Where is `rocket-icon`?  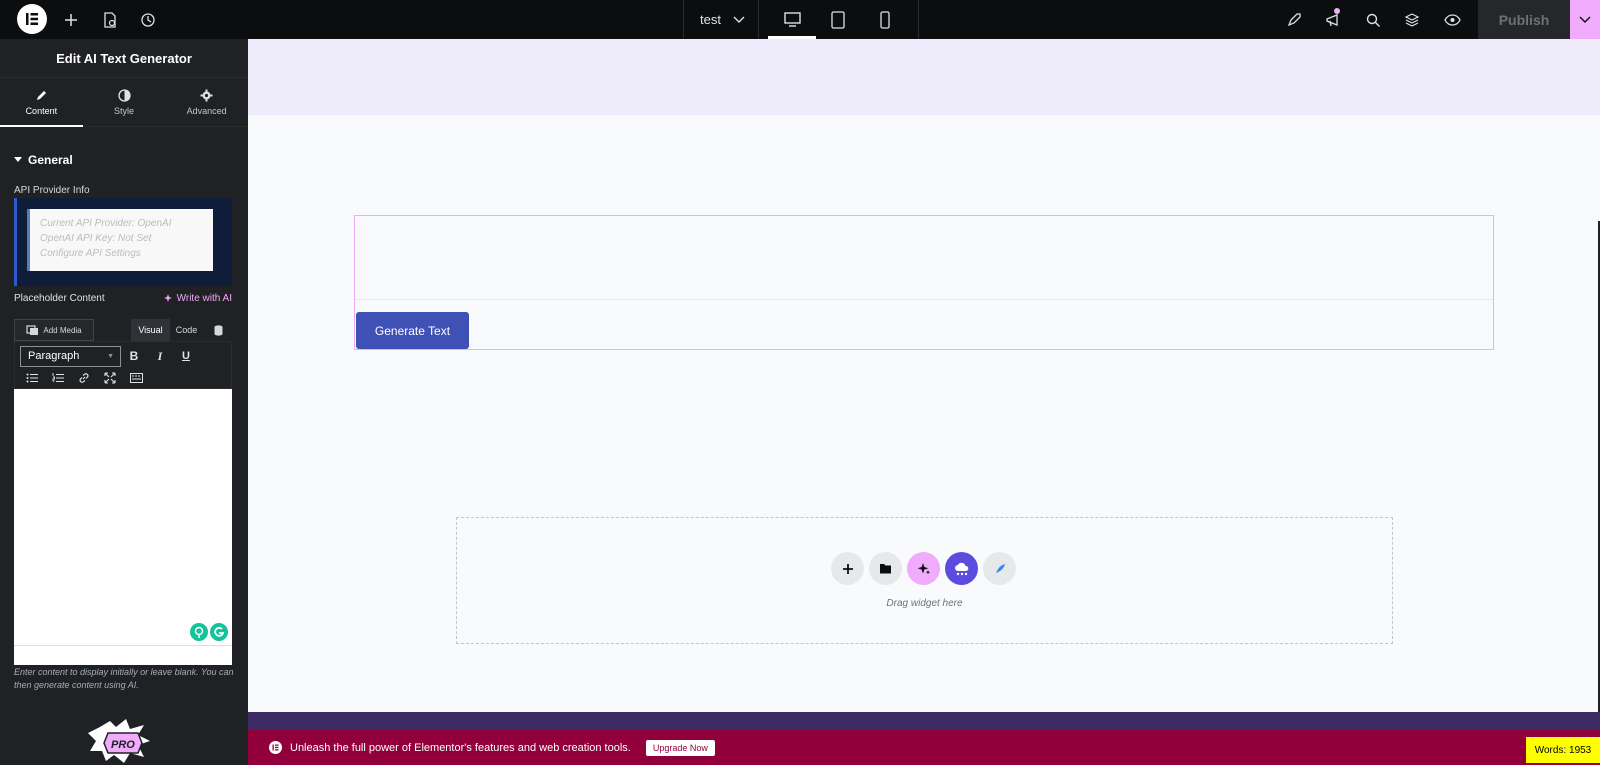 rocket-icon is located at coordinates (1294, 20).